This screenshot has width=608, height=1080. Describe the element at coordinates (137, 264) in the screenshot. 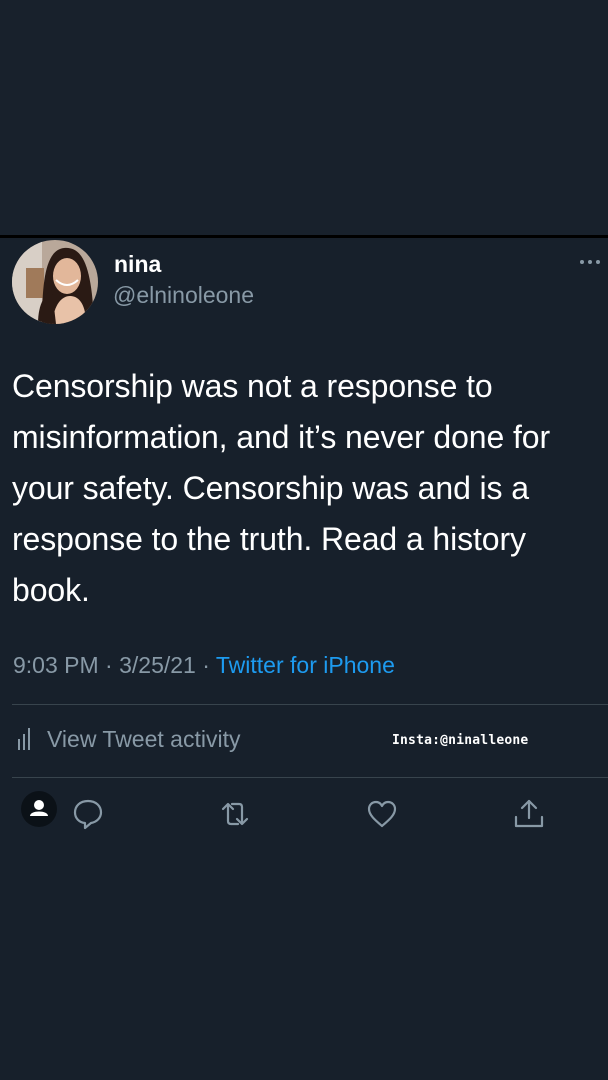

I see `display-name: nina` at that location.